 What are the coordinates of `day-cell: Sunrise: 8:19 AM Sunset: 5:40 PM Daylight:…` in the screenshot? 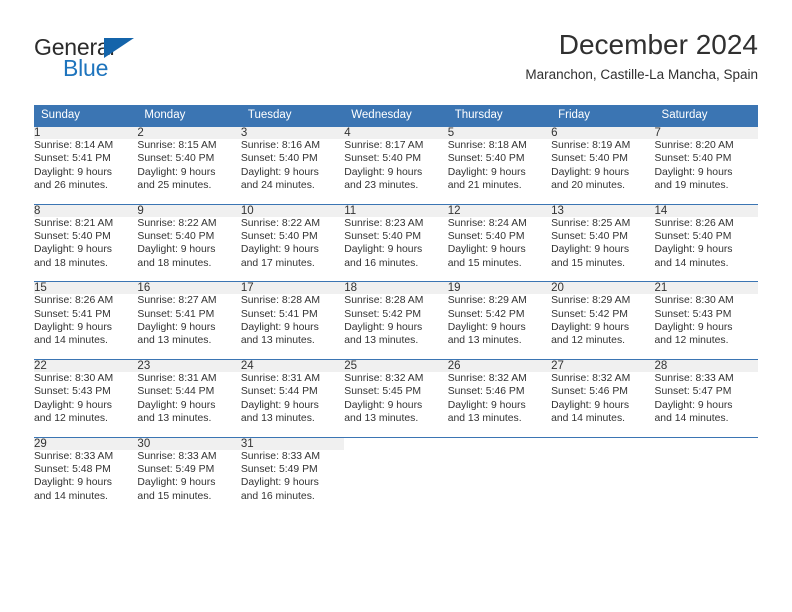 It's located at (603, 166).